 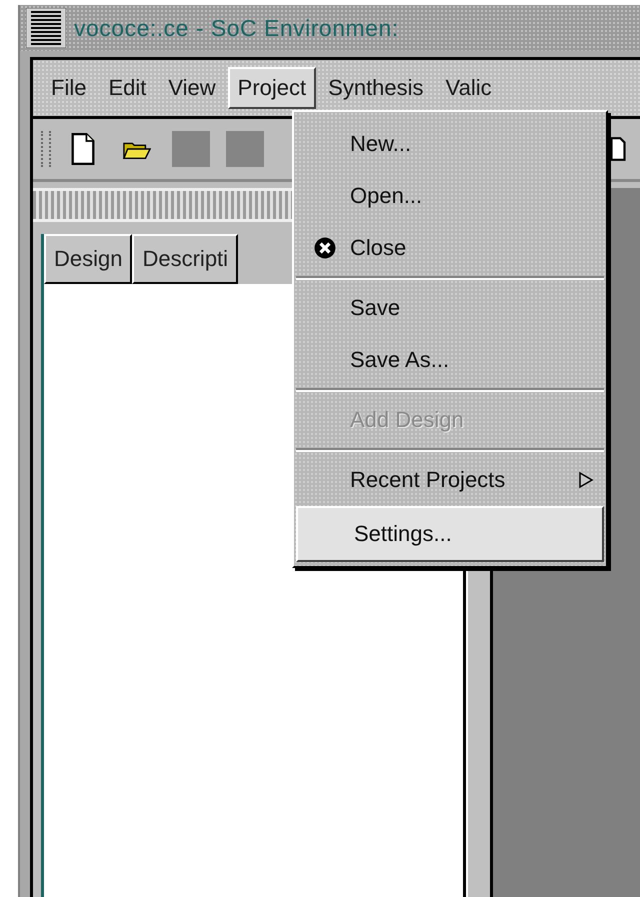 I want to click on close-icon, so click(x=325, y=248).